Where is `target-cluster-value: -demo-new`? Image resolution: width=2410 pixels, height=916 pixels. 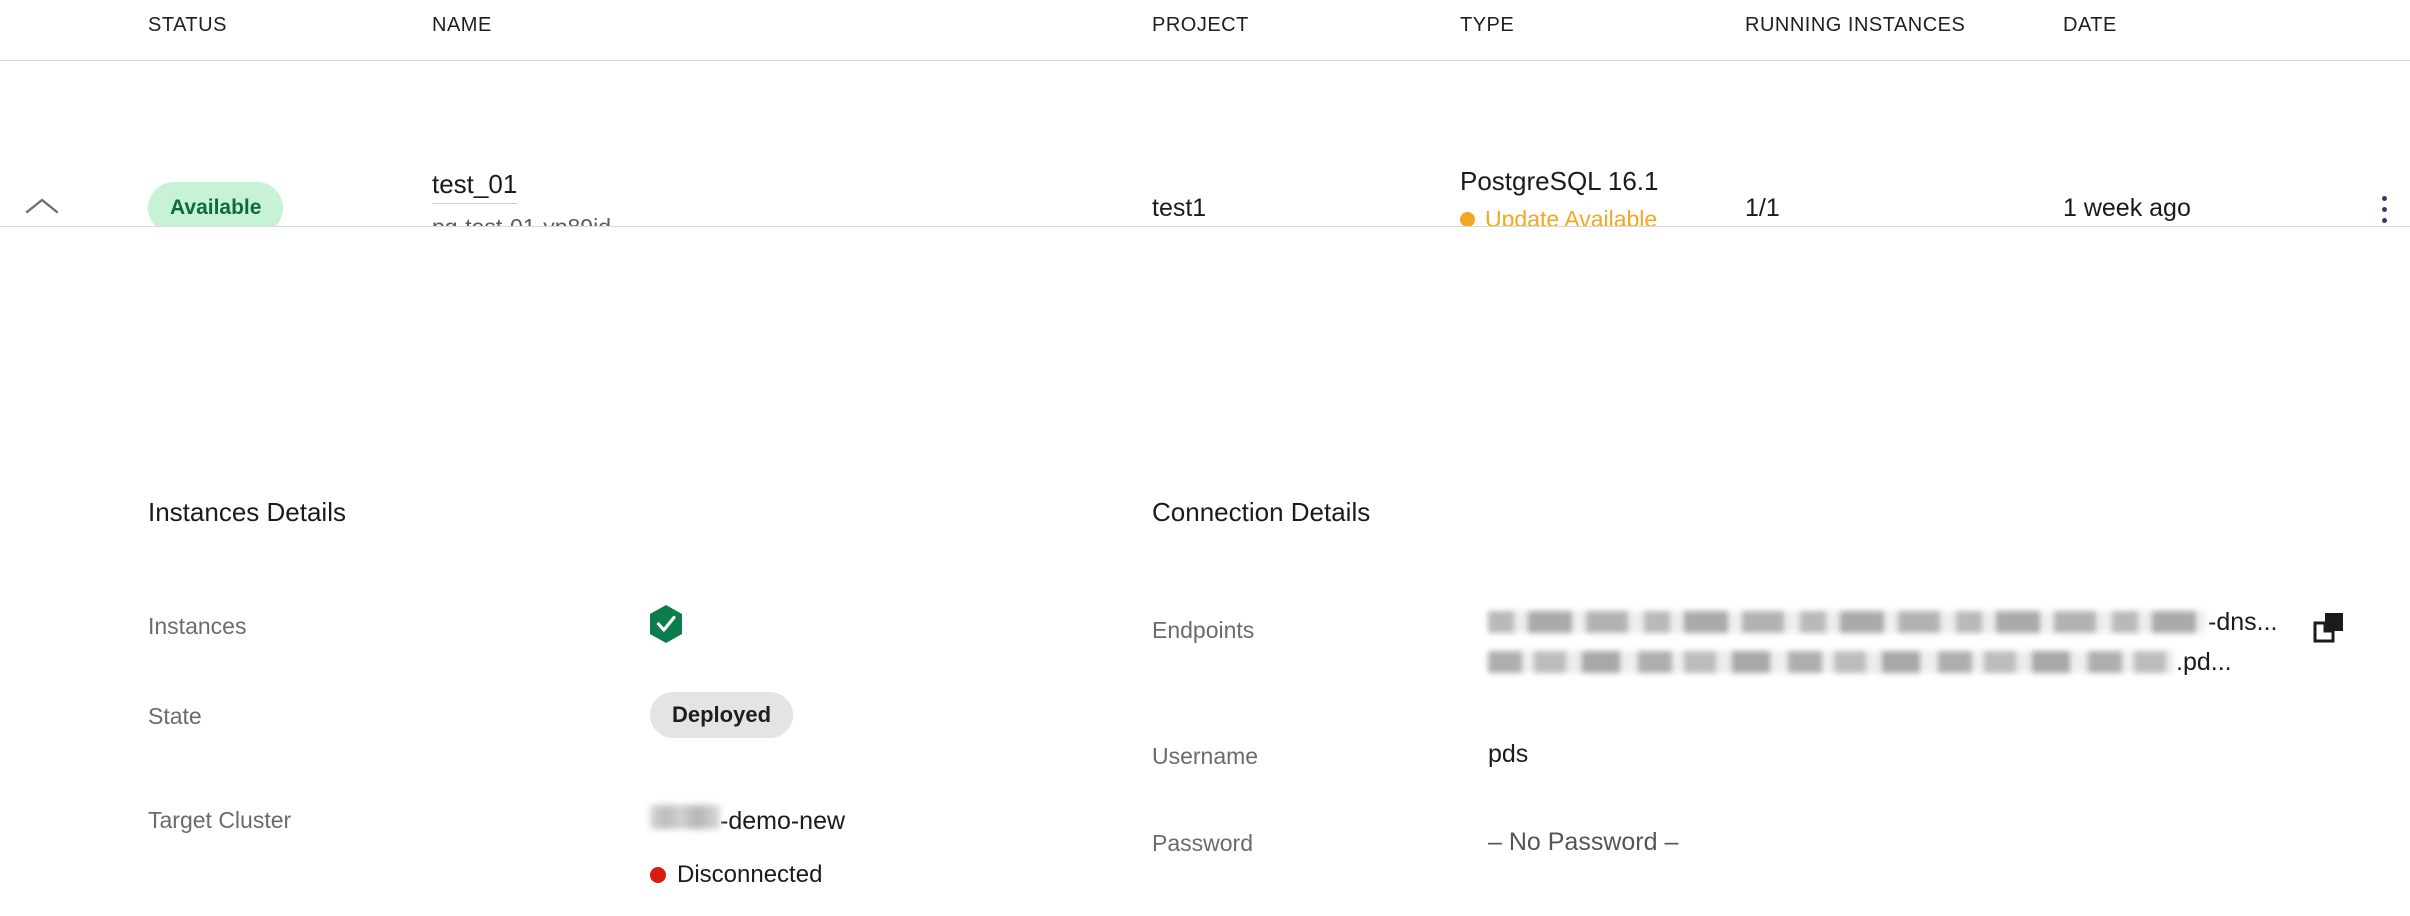 target-cluster-value: -demo-new is located at coordinates (747, 820).